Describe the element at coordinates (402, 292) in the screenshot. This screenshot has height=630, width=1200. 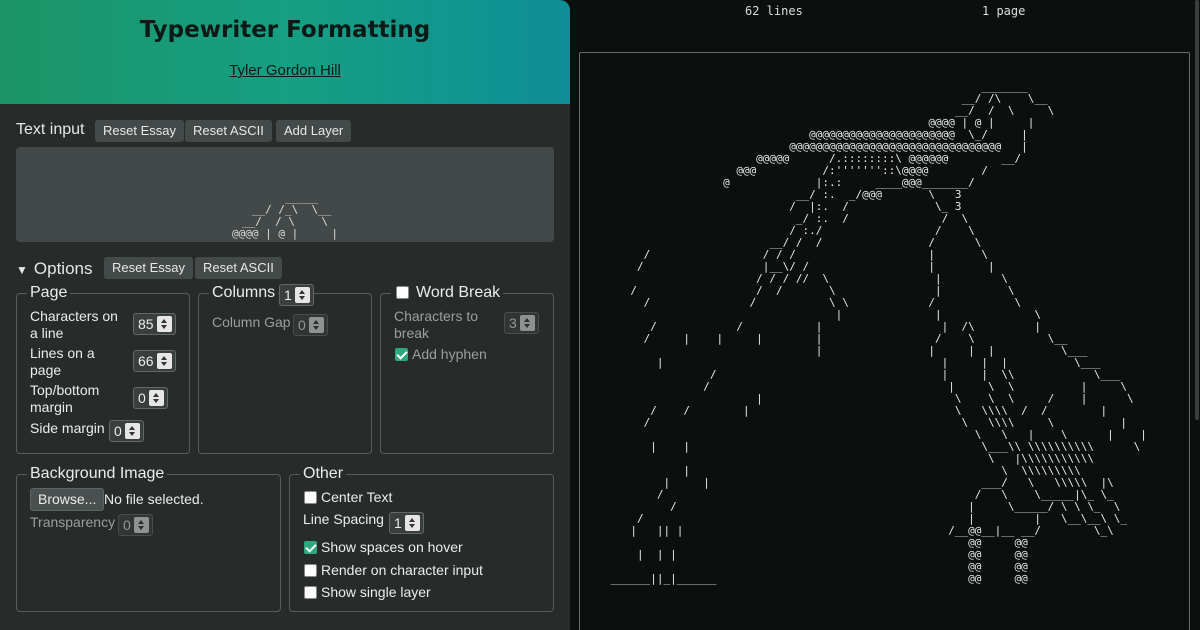
I see `word-break-checkbox` at that location.